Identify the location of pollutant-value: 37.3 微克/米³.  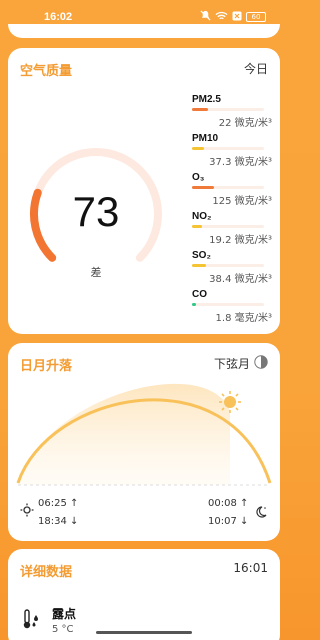
(240, 162).